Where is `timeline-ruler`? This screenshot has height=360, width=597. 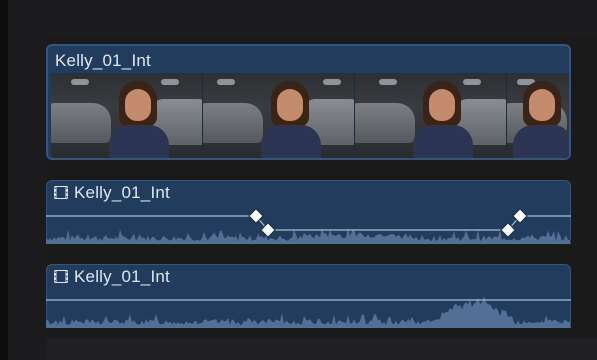 timeline-ruler is located at coordinates (321, 18).